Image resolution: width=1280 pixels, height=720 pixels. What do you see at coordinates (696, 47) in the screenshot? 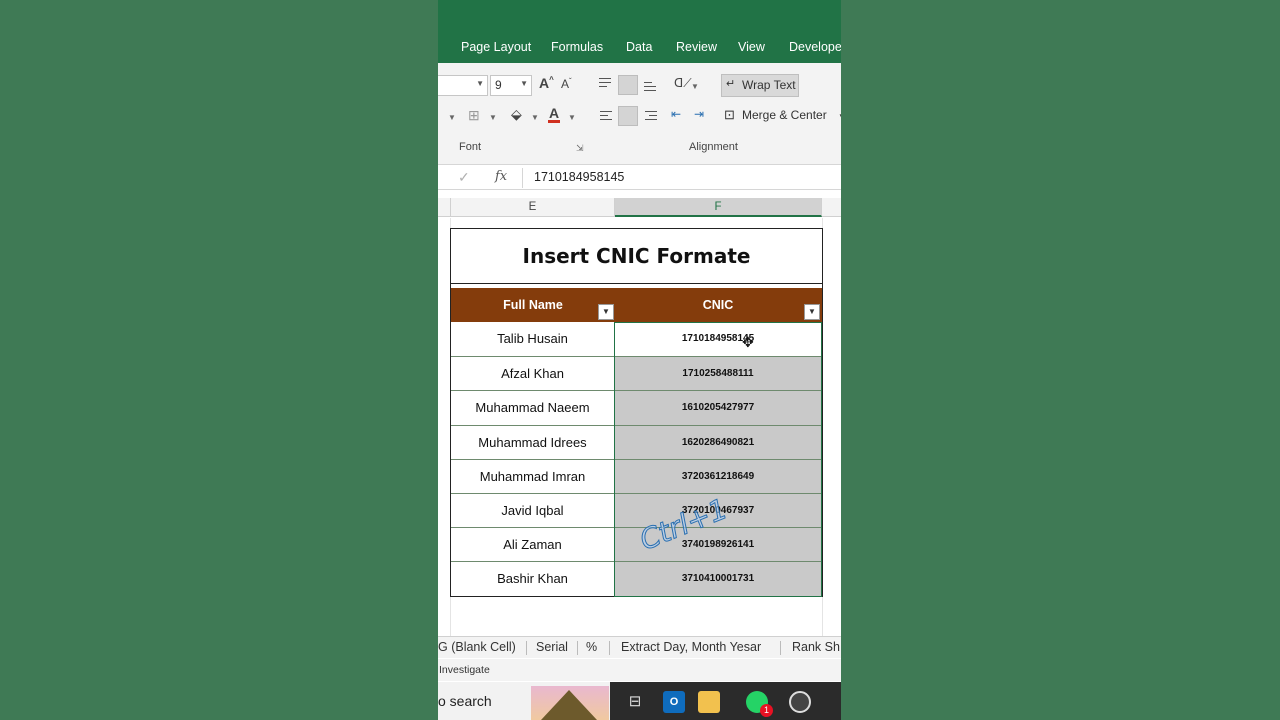
I see `tab-review: Review` at bounding box center [696, 47].